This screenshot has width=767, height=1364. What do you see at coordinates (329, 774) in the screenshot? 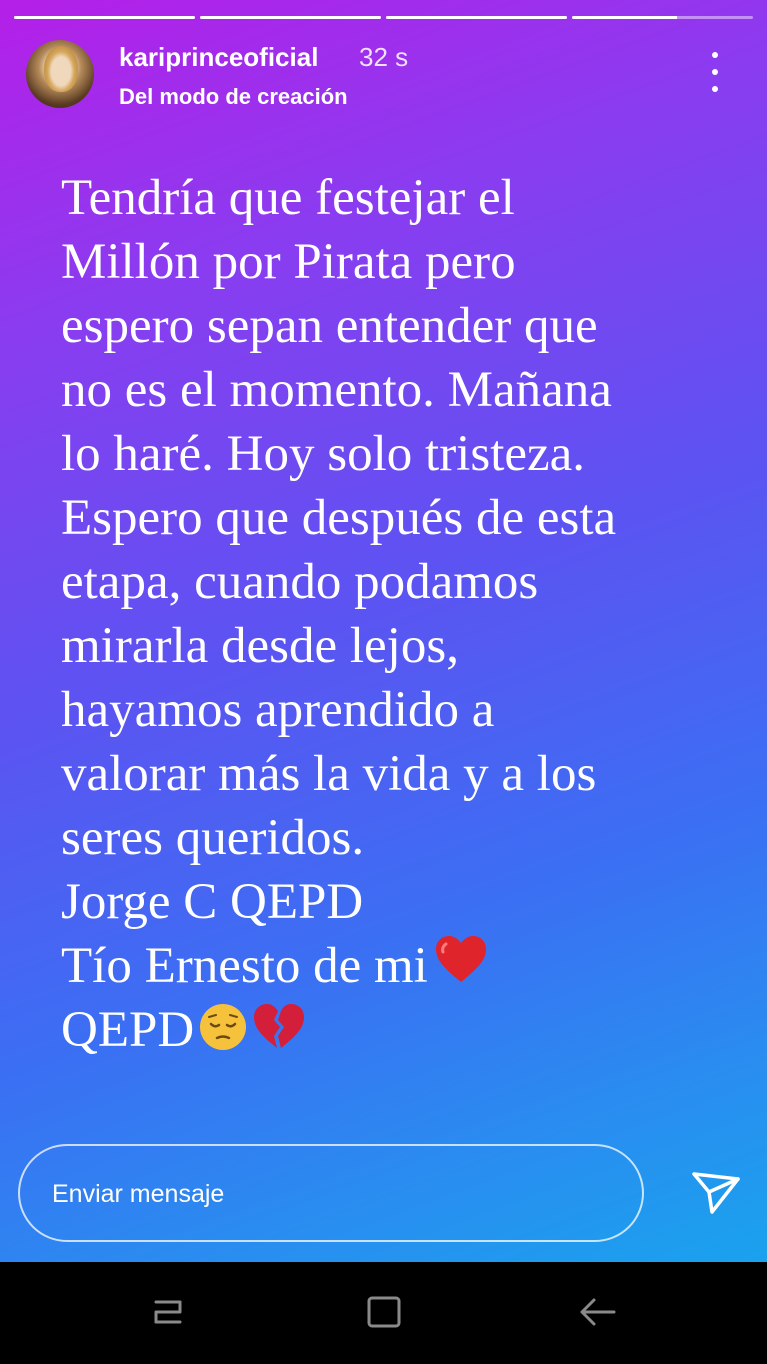
I see `caption-line: valorar más la vida y a los` at bounding box center [329, 774].